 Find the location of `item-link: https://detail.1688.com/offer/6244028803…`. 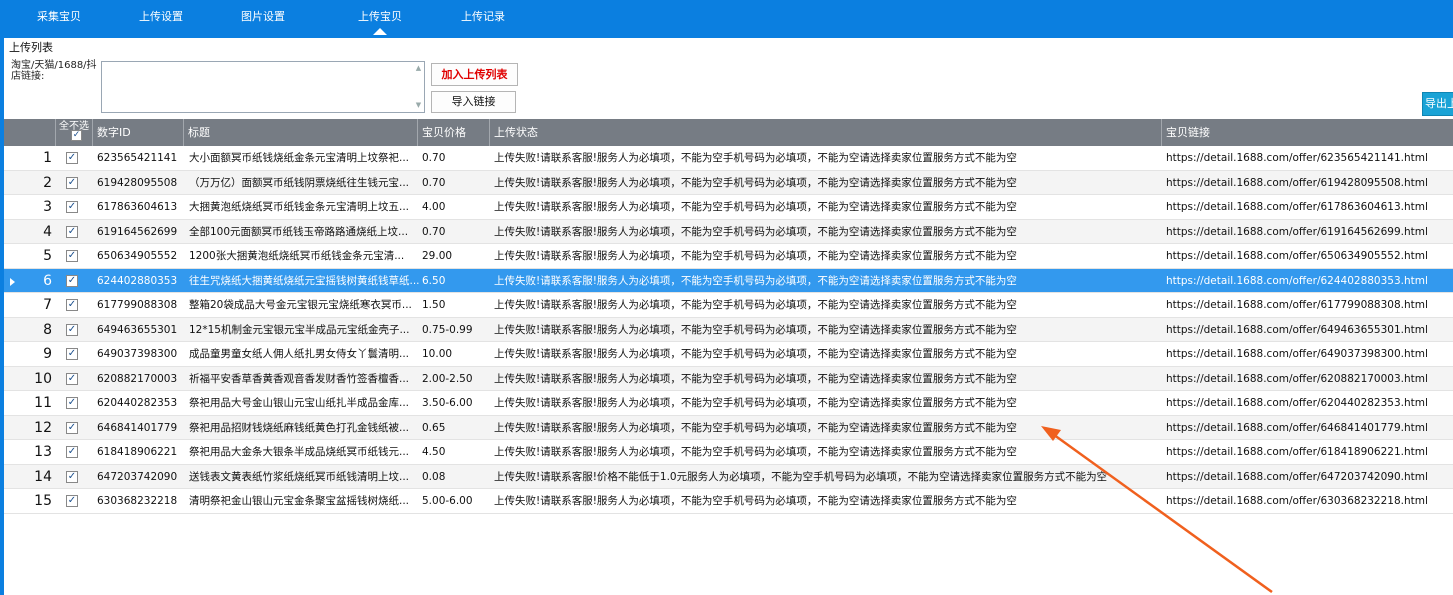

item-link: https://detail.1688.com/offer/6244028803… is located at coordinates (1309, 281).